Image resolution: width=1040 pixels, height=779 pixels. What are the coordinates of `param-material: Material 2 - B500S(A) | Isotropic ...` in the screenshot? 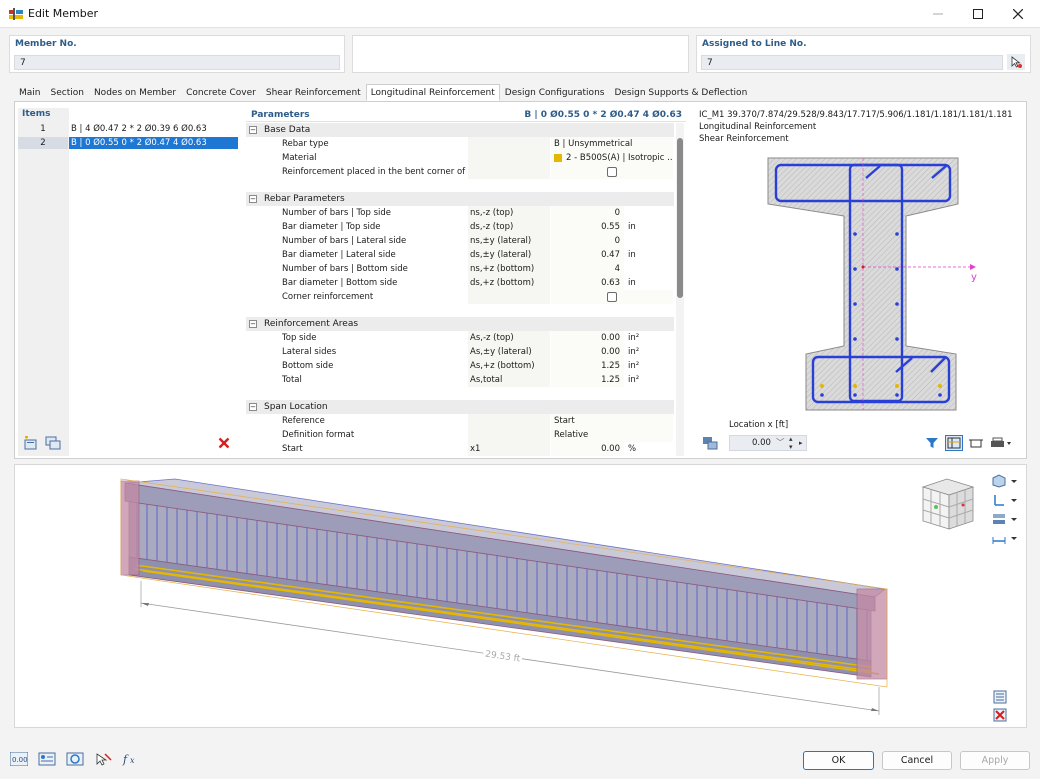 It's located at (460, 158).